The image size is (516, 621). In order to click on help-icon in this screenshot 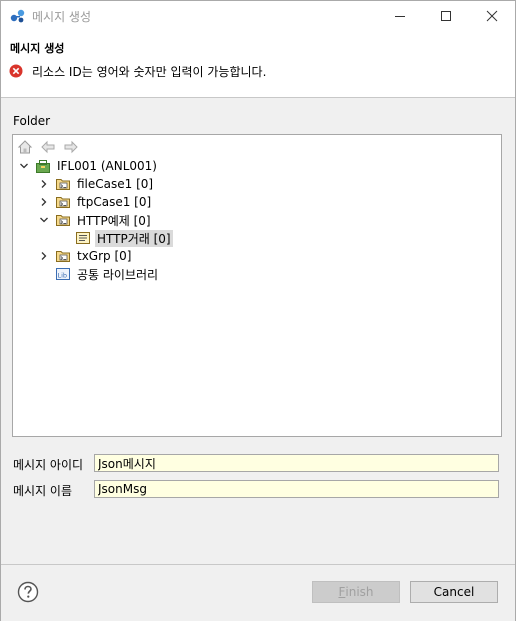, I will do `click(28, 592)`.